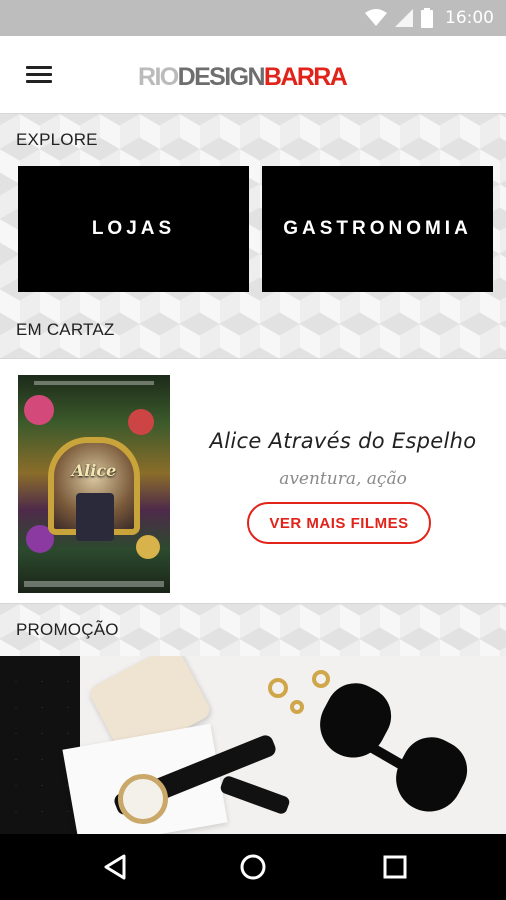 Image resolution: width=506 pixels, height=900 pixels. Describe the element at coordinates (243, 77) in the screenshot. I see `app-logo: RIODESIGNBARRA` at that location.